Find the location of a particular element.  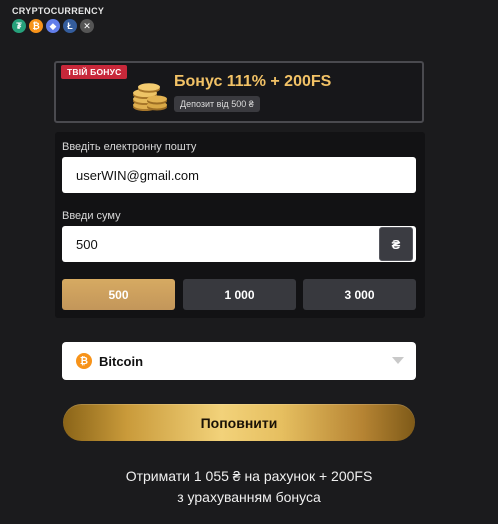

header: CRYPTOCURRENCY ₮ ₿ ◆ Ł ✕ is located at coordinates (249, 21).